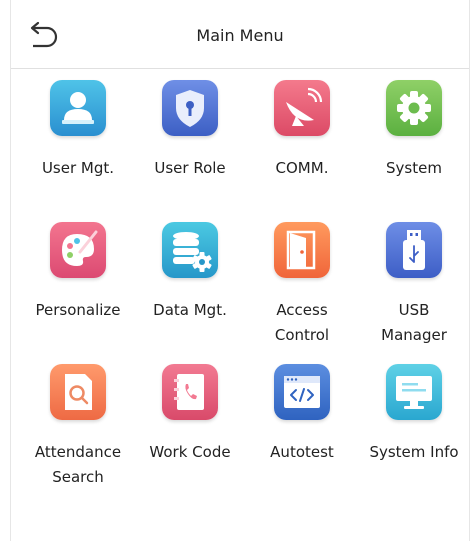 This screenshot has height=541, width=470. What do you see at coordinates (78, 425) in the screenshot?
I see `menu-item-attendance-search: Attendance Search` at bounding box center [78, 425].